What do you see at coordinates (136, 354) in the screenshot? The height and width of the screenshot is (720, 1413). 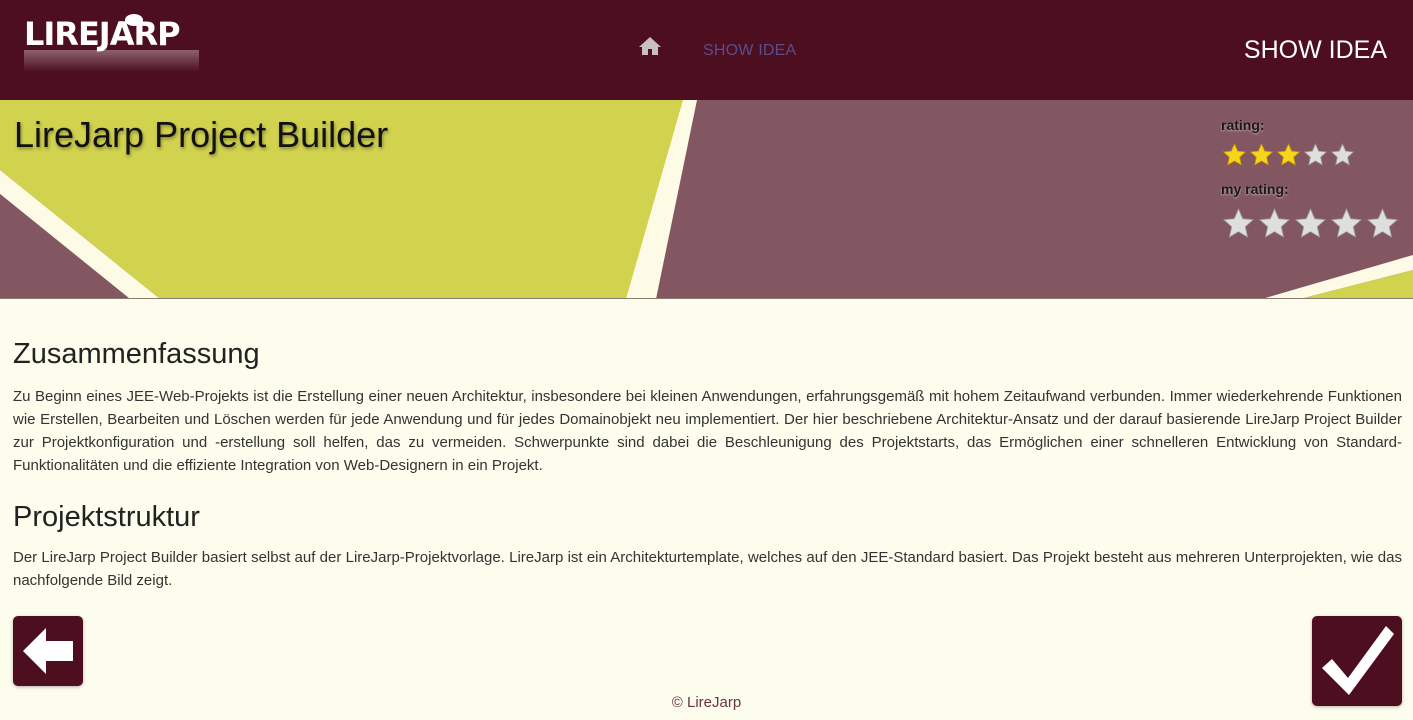 I see `summary-heading: Zusammenfassung` at bounding box center [136, 354].